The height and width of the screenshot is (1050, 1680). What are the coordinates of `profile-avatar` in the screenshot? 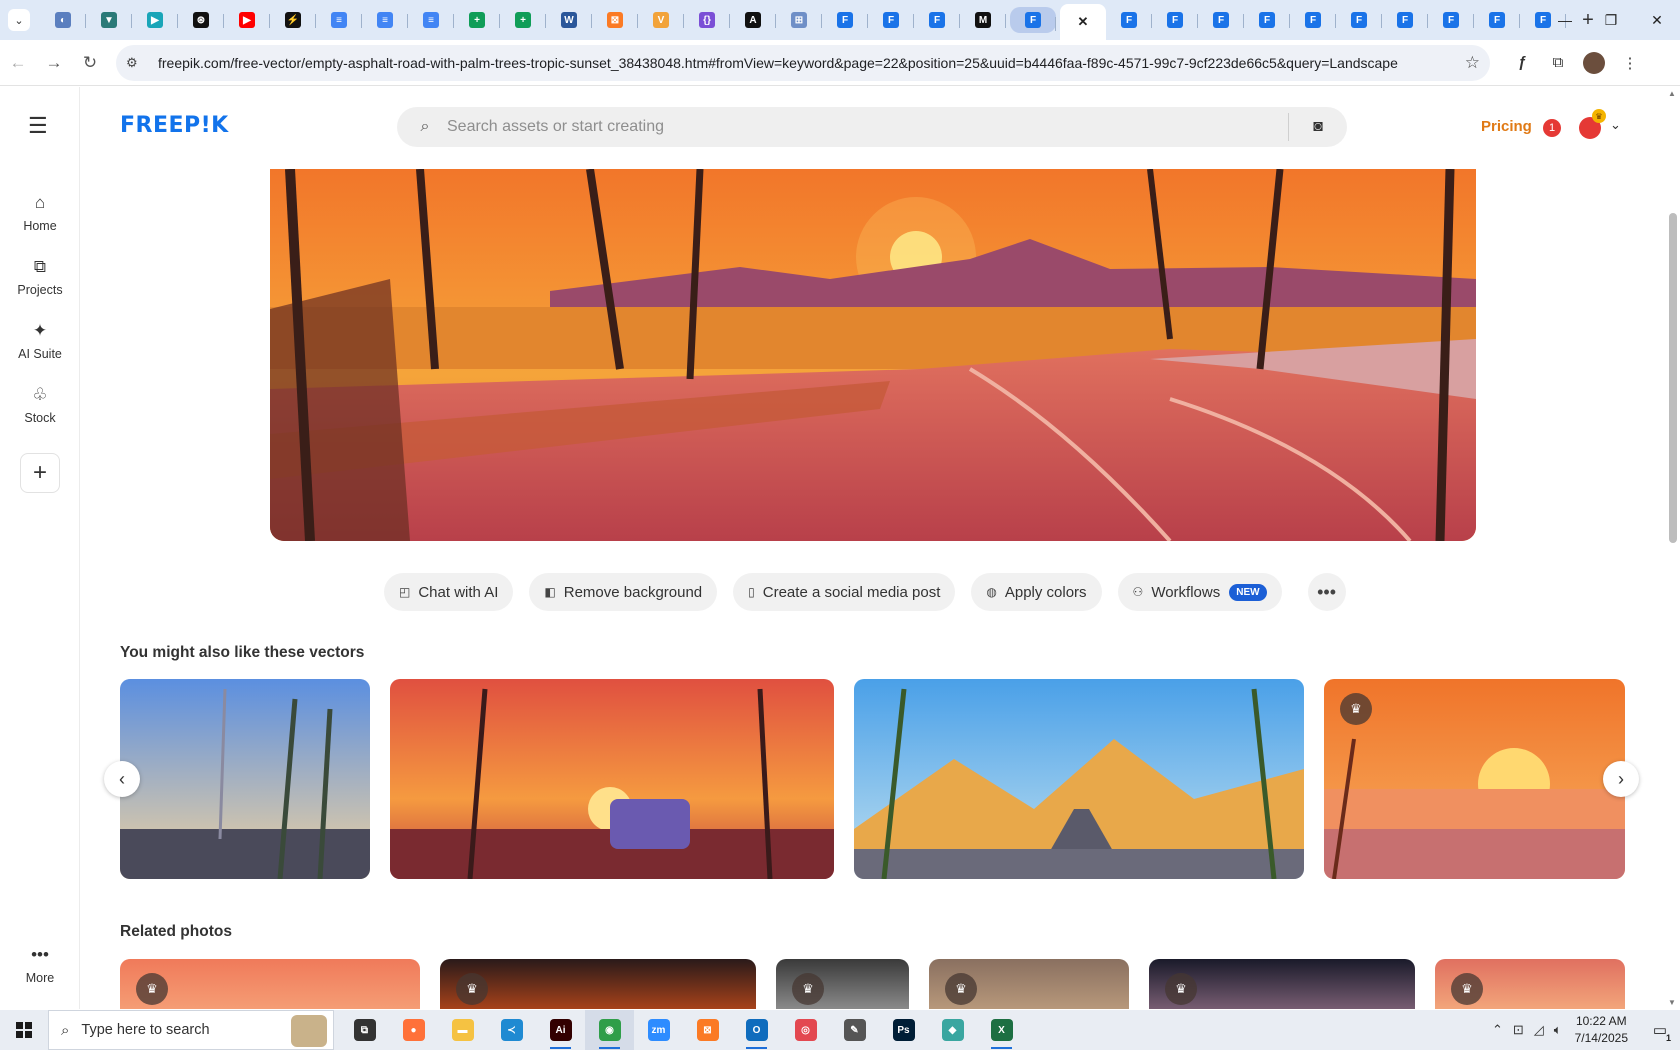 It's located at (1594, 63).